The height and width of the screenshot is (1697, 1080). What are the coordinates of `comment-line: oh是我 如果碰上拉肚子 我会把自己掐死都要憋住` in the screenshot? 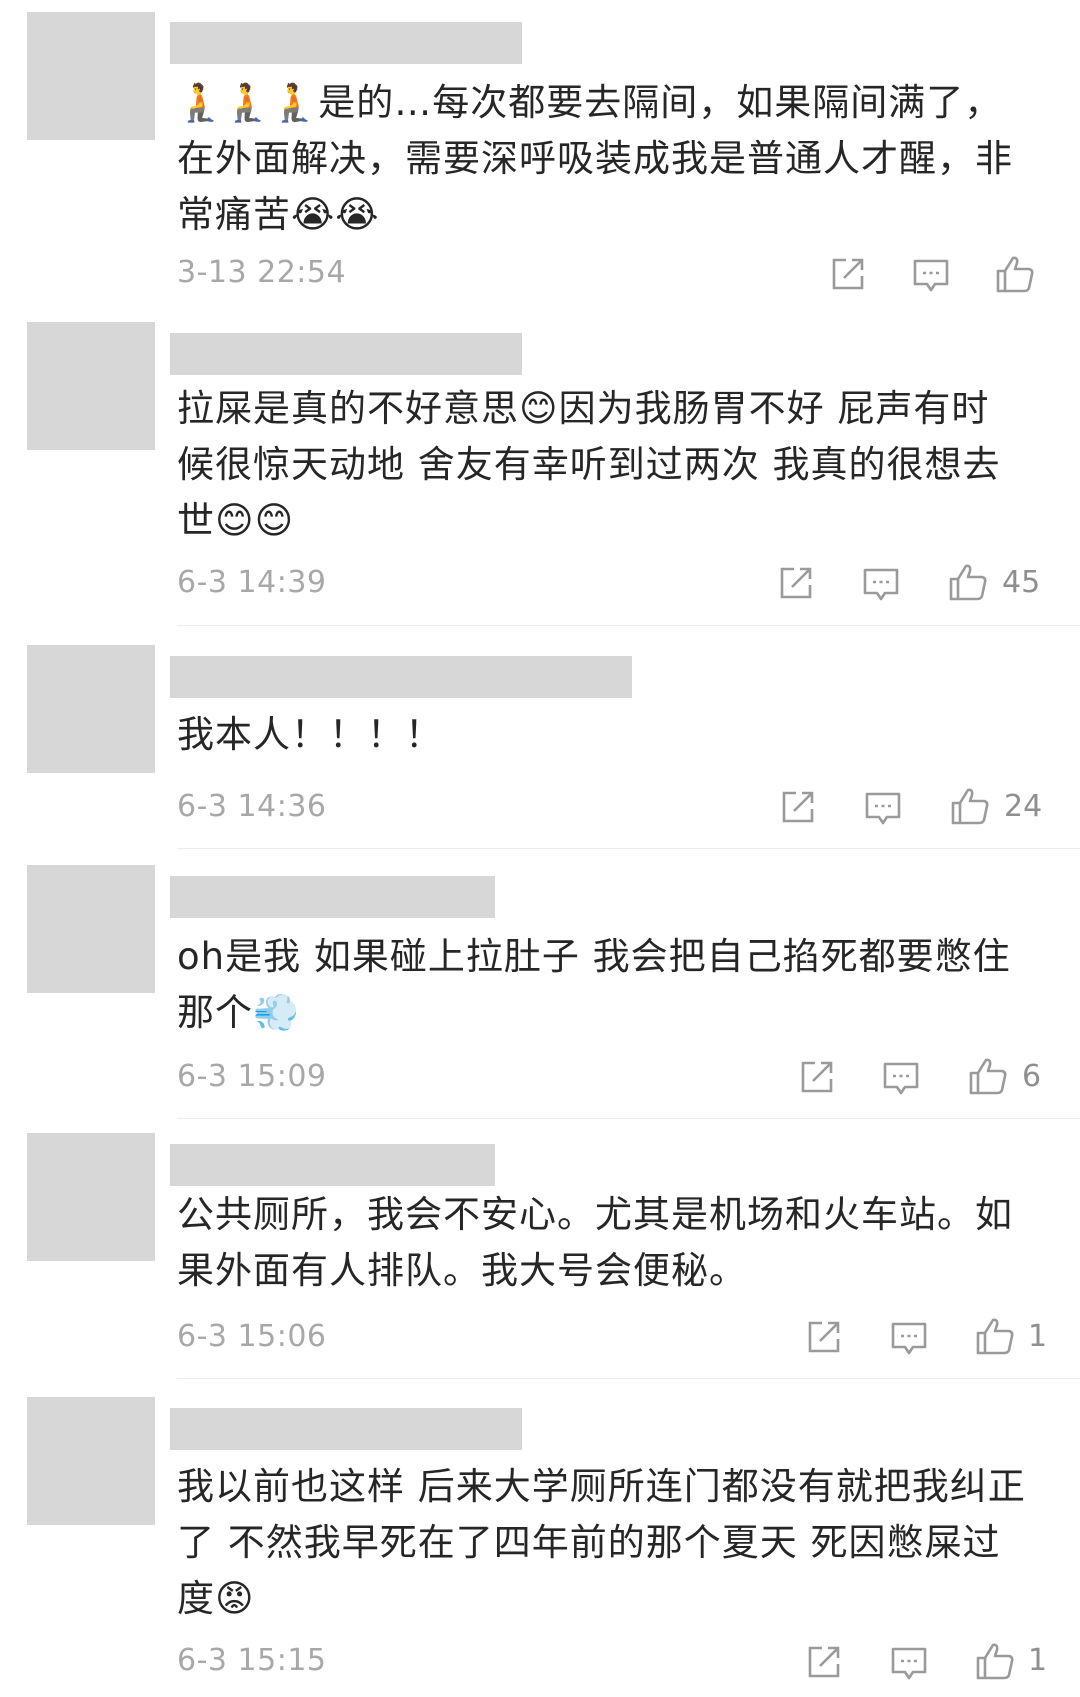 It's located at (594, 956).